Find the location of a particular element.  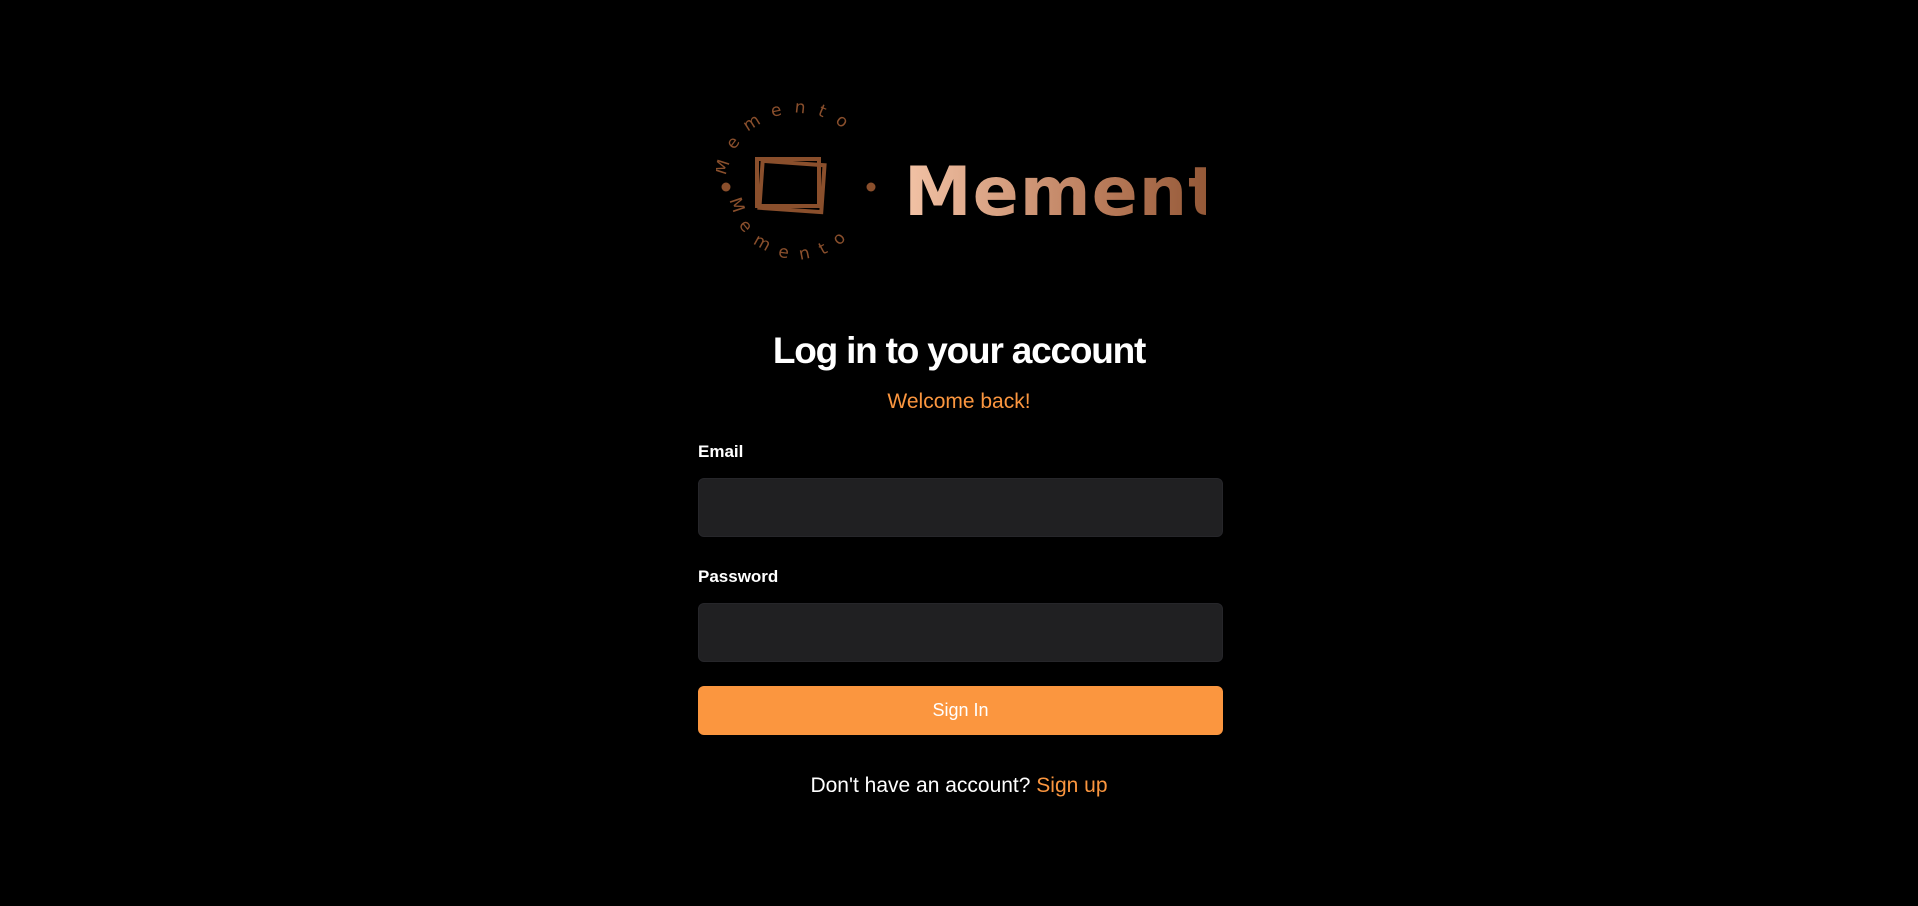

memento-logo: Memento Memento Memento is located at coordinates (961, 188).